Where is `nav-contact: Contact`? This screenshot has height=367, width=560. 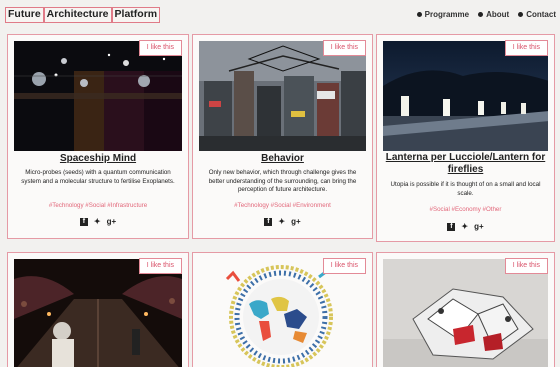 nav-contact: Contact is located at coordinates (537, 14).